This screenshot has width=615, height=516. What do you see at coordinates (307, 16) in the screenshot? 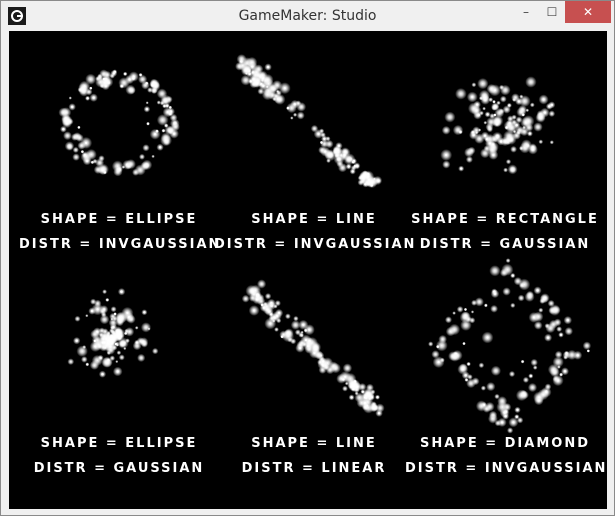
I see `title-bar: GameMaker: Studio – ☐ ✕` at bounding box center [307, 16].